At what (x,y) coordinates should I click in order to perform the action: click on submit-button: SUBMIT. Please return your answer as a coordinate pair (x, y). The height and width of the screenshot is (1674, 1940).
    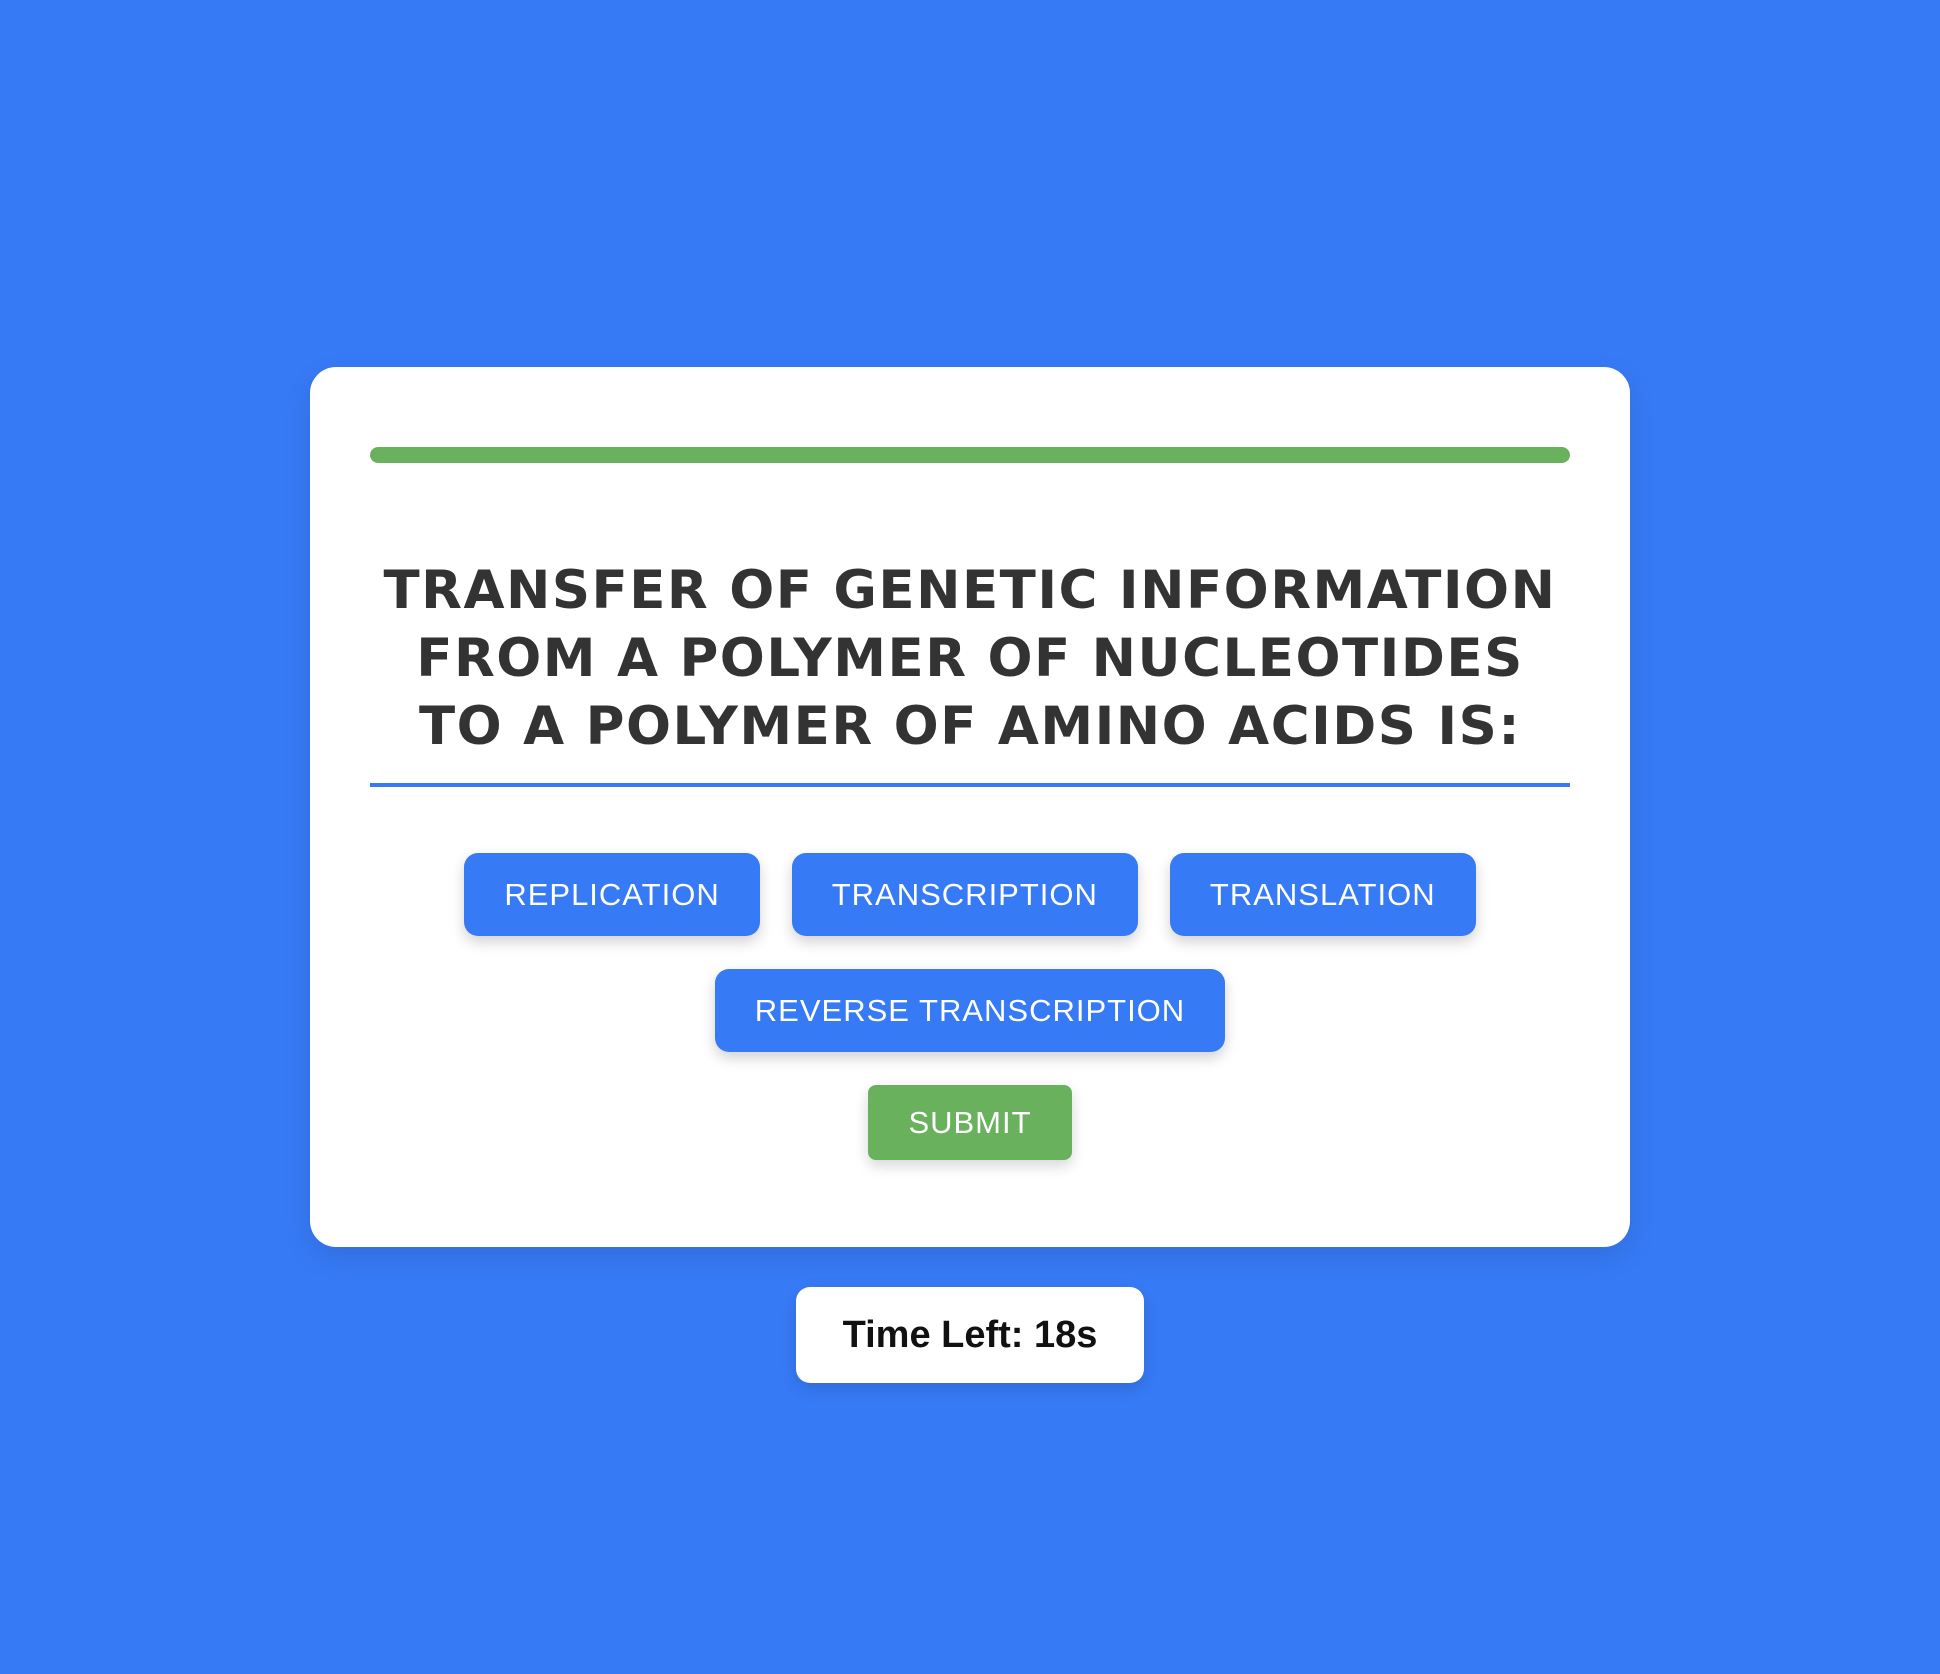
    Looking at the image, I should click on (970, 1122).